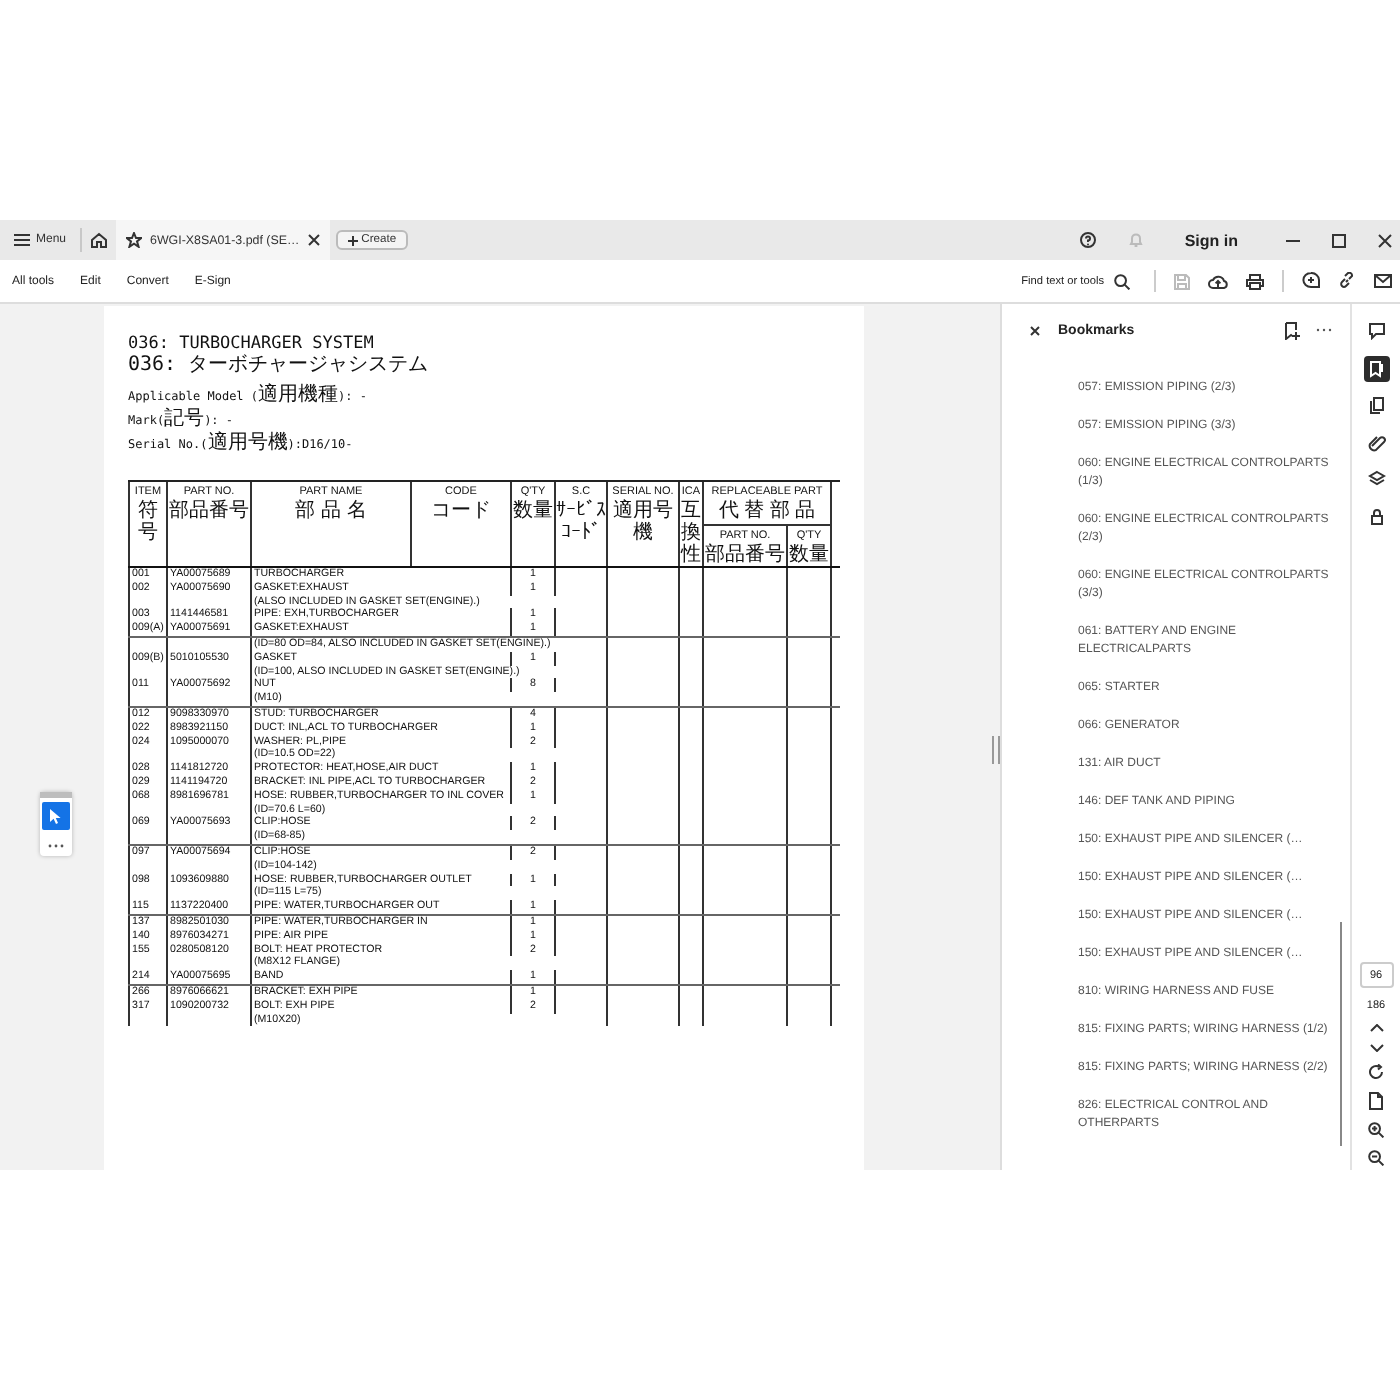  I want to click on cursor-icon, so click(56, 816).